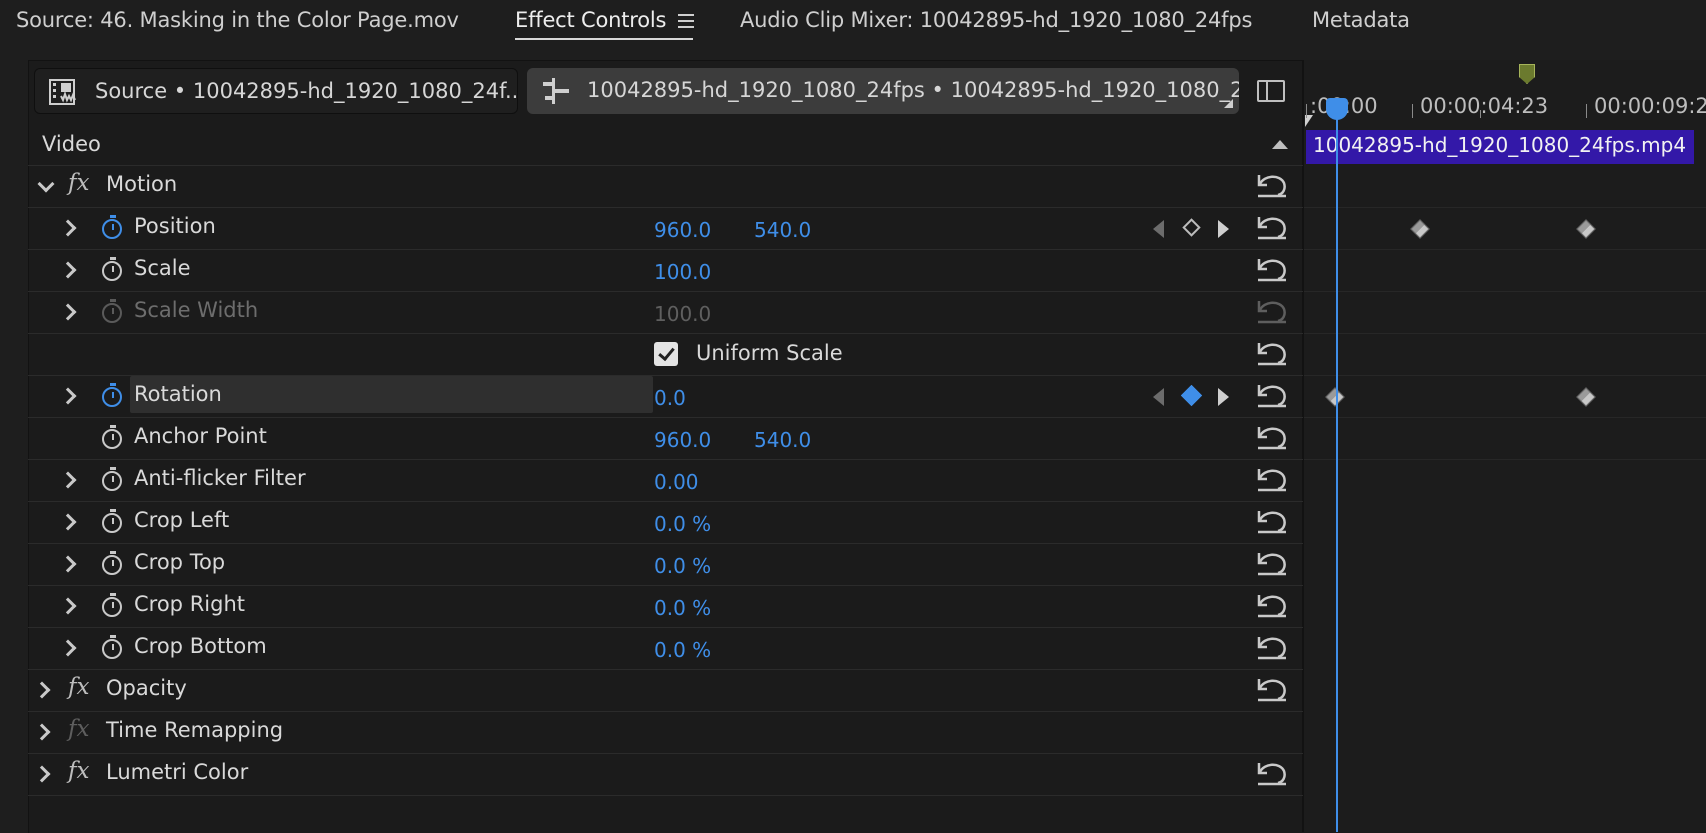  What do you see at coordinates (1271, 312) in the screenshot?
I see `scale-width-reset-icon` at bounding box center [1271, 312].